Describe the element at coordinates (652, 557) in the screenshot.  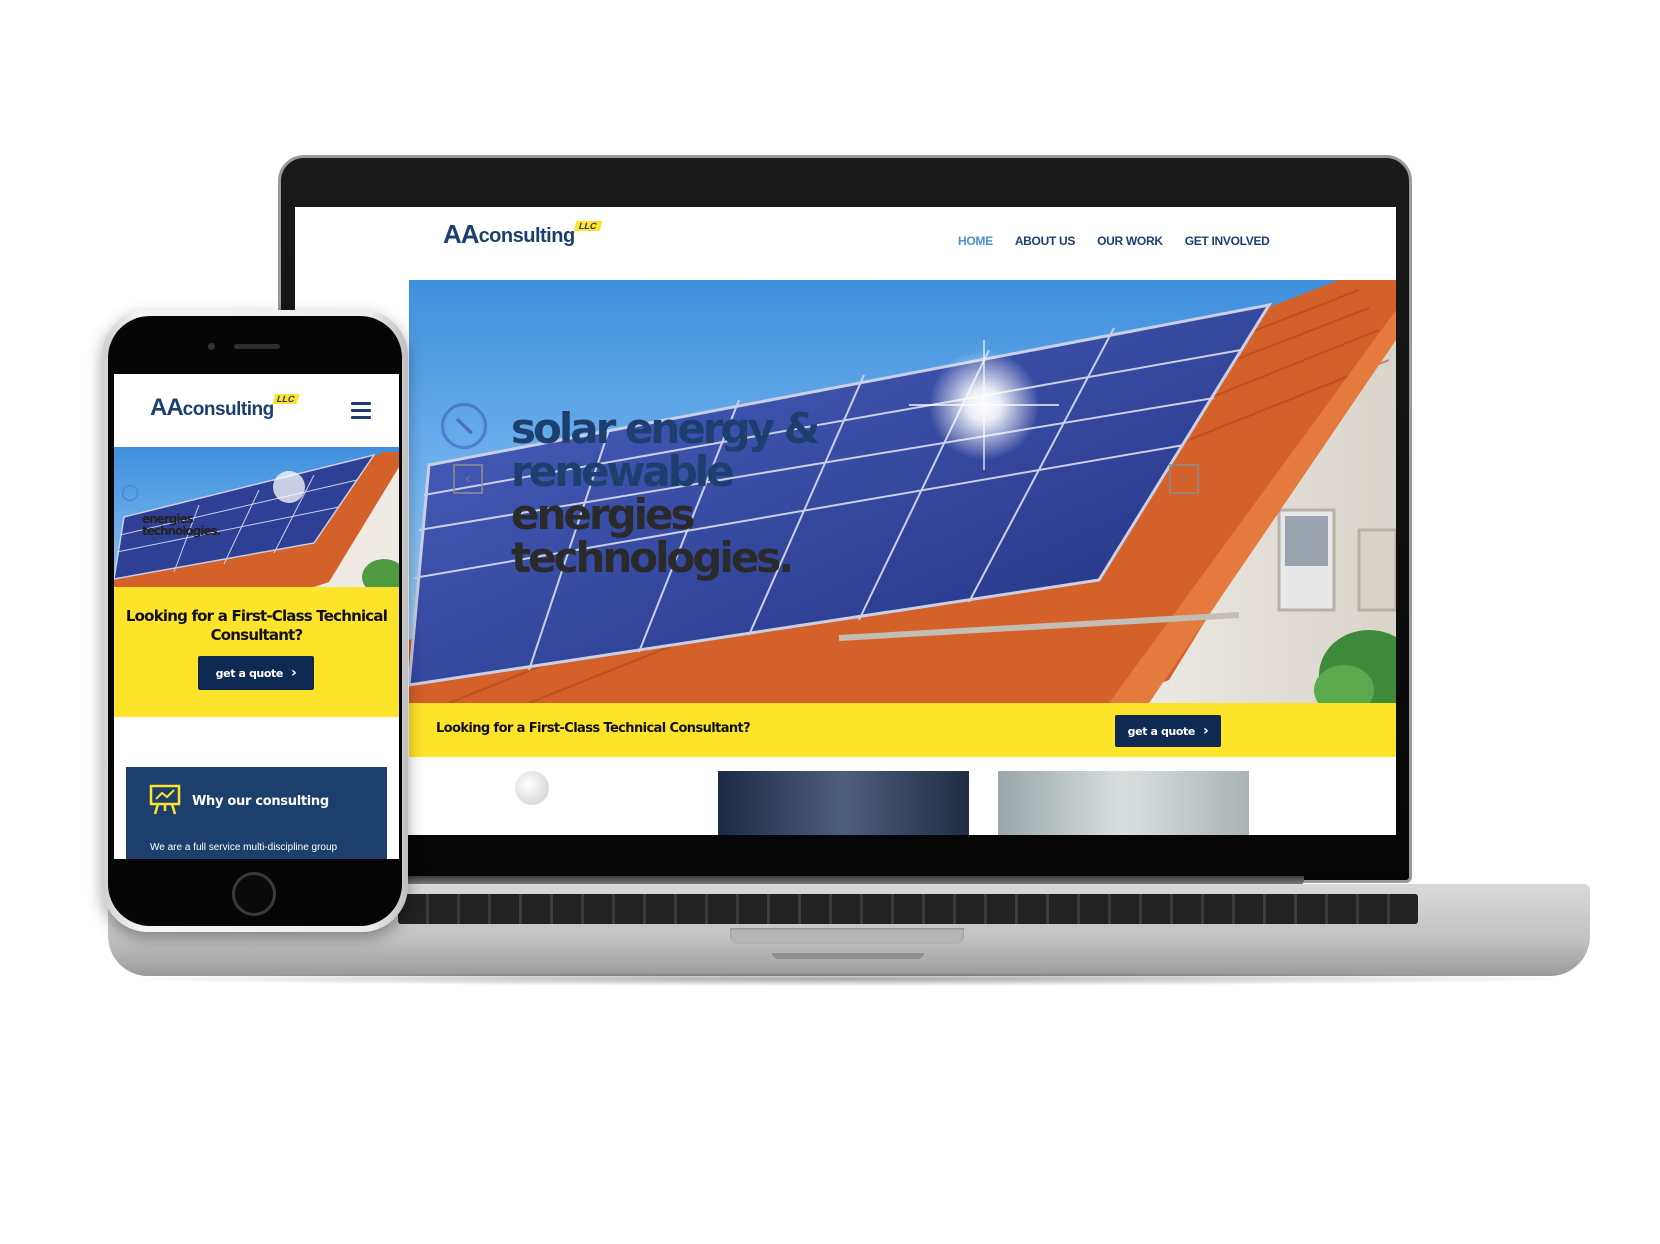
I see `hero-line-4: technologies.` at that location.